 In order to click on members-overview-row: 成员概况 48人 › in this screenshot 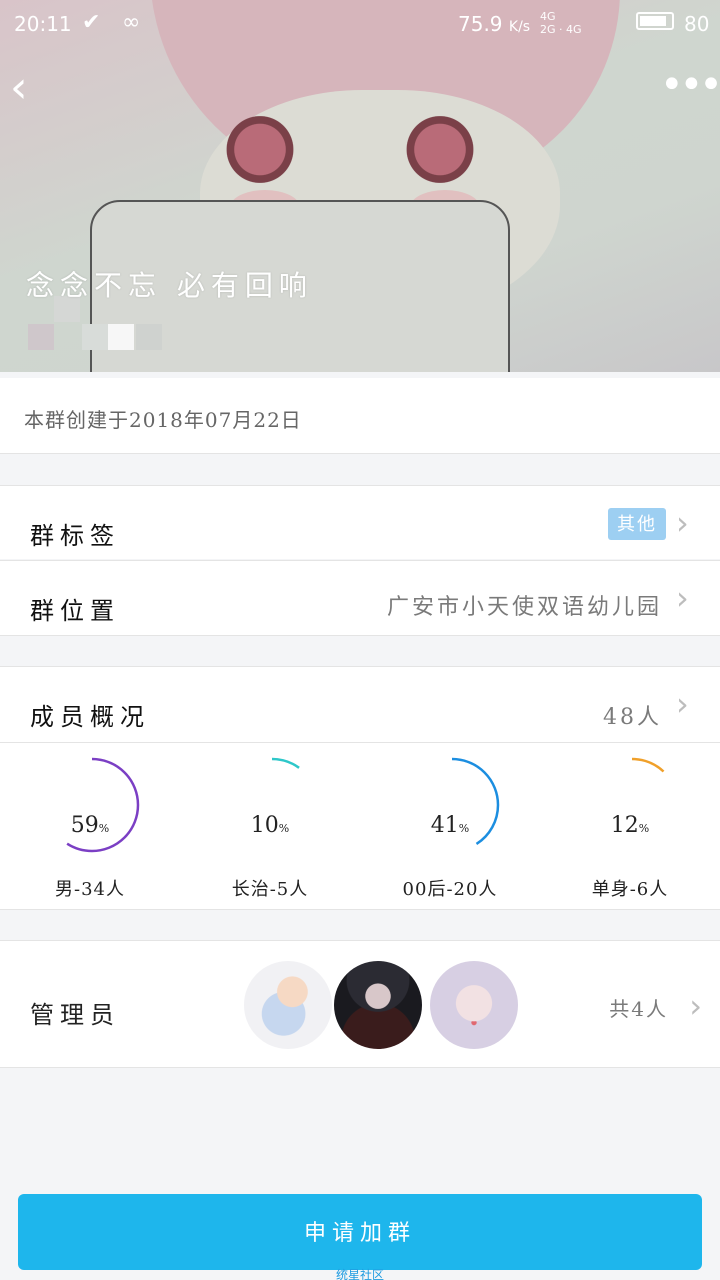, I will do `click(360, 704)`.